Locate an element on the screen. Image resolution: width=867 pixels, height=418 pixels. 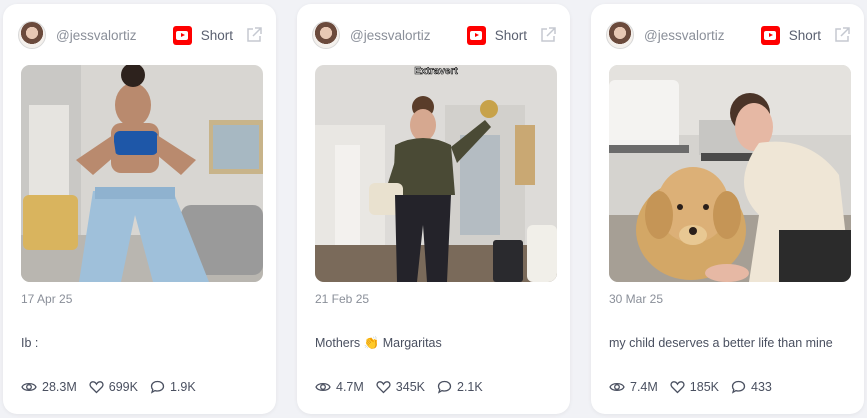
views-stat: 28.3M is located at coordinates (49, 387).